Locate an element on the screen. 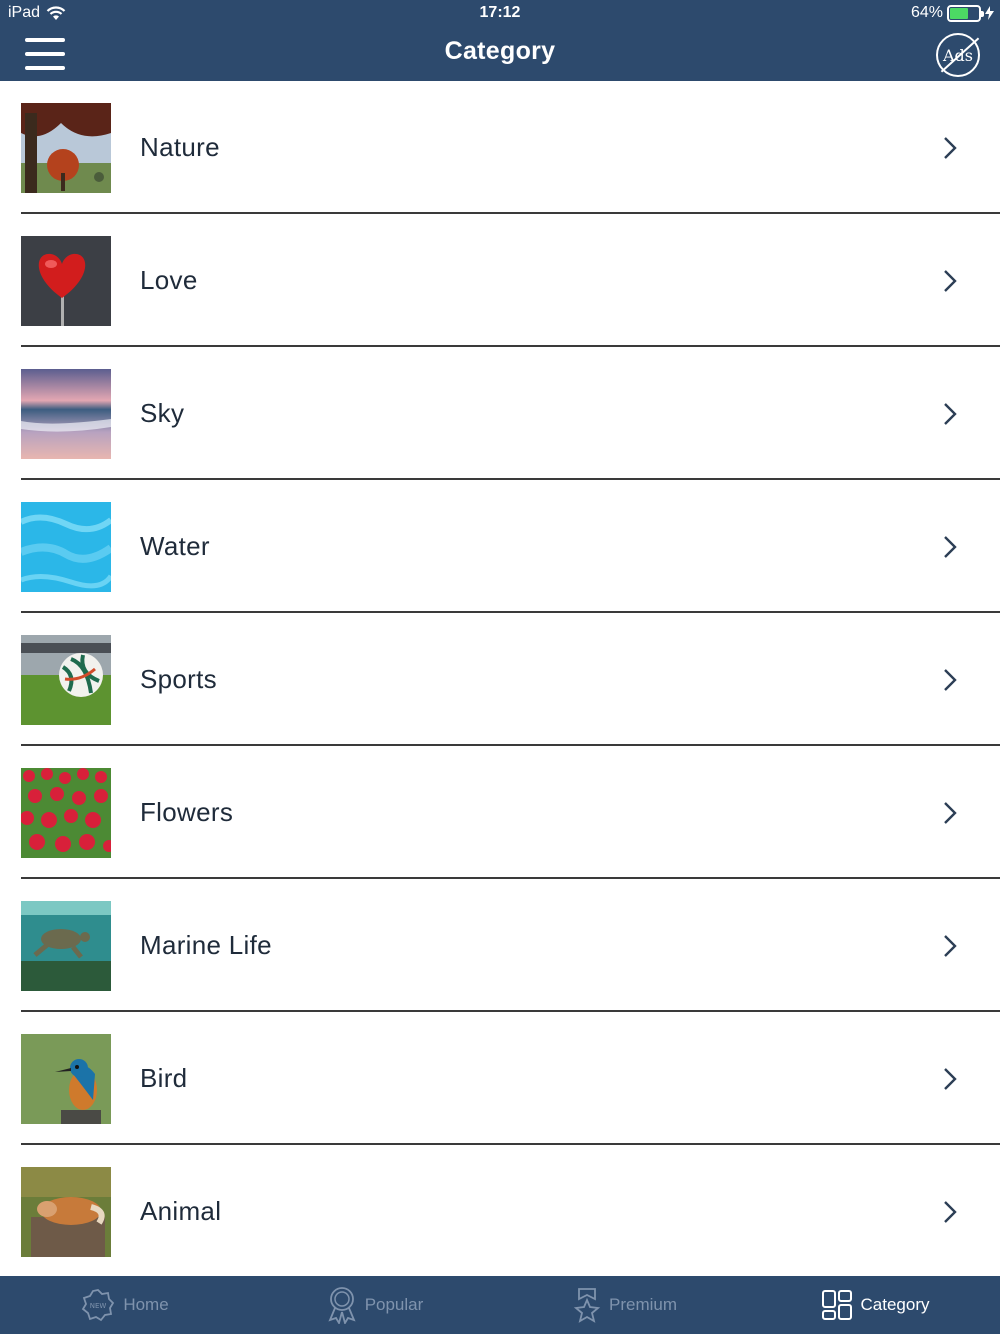 This screenshot has height=1334, width=1000. category-label: Animal is located at coordinates (181, 1211).